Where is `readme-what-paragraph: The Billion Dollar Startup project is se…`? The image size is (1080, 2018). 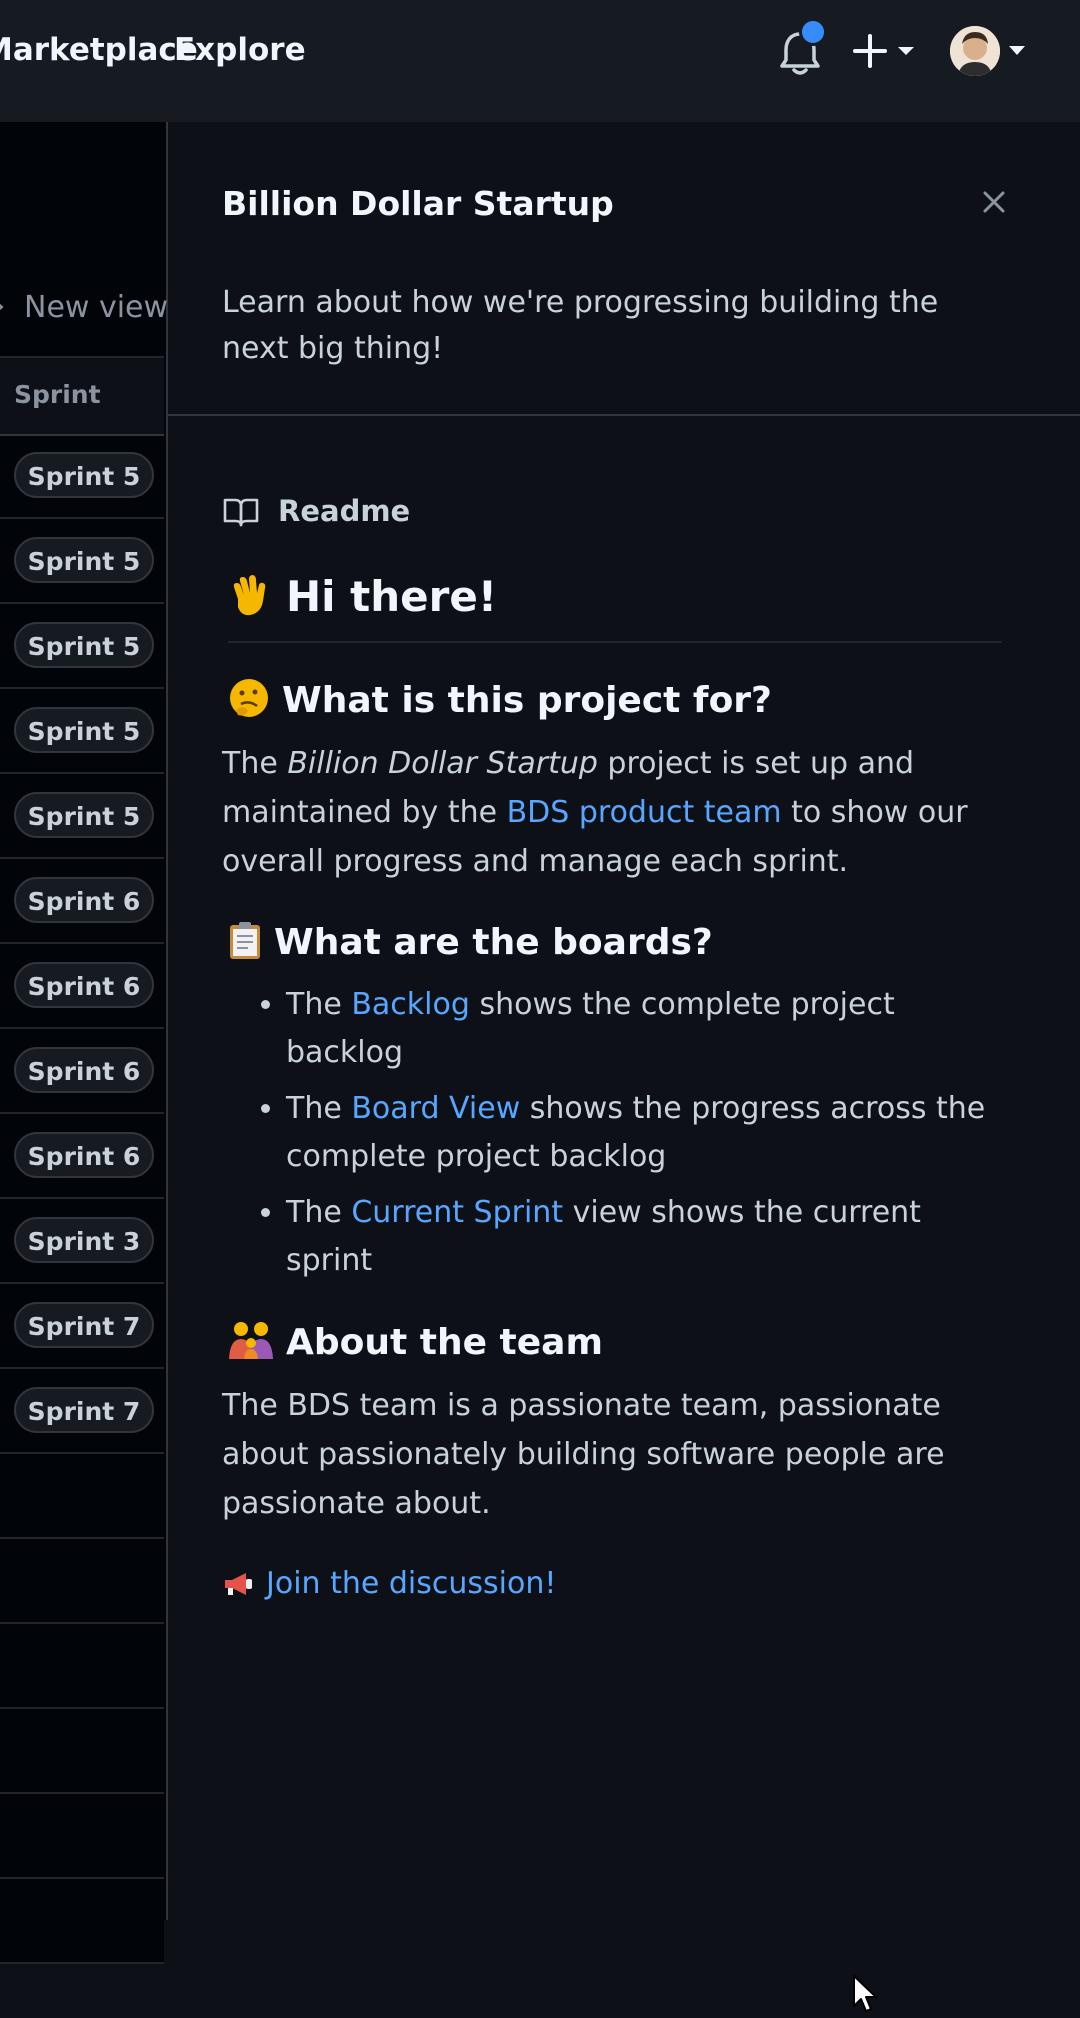
readme-what-paragraph: The Billion Dollar Startup project is se… is located at coordinates (612, 812).